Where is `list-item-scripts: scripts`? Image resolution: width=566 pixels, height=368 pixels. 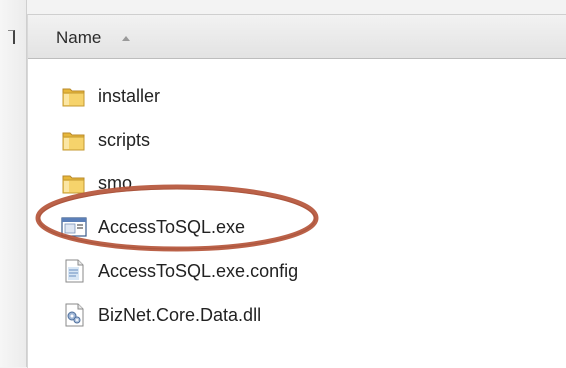 list-item-scripts: scripts is located at coordinates (210, 140).